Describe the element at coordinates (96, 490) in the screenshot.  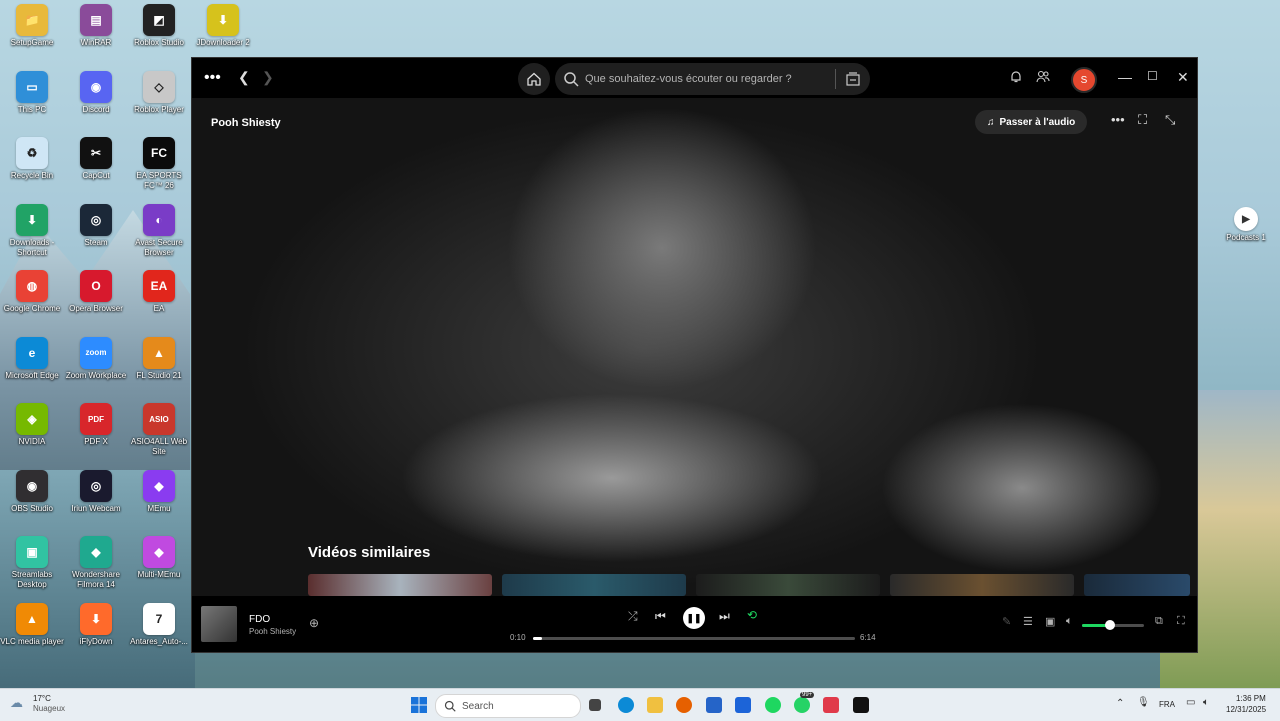
I see `desktop-icon: ◎ Iriun Webcam` at that location.